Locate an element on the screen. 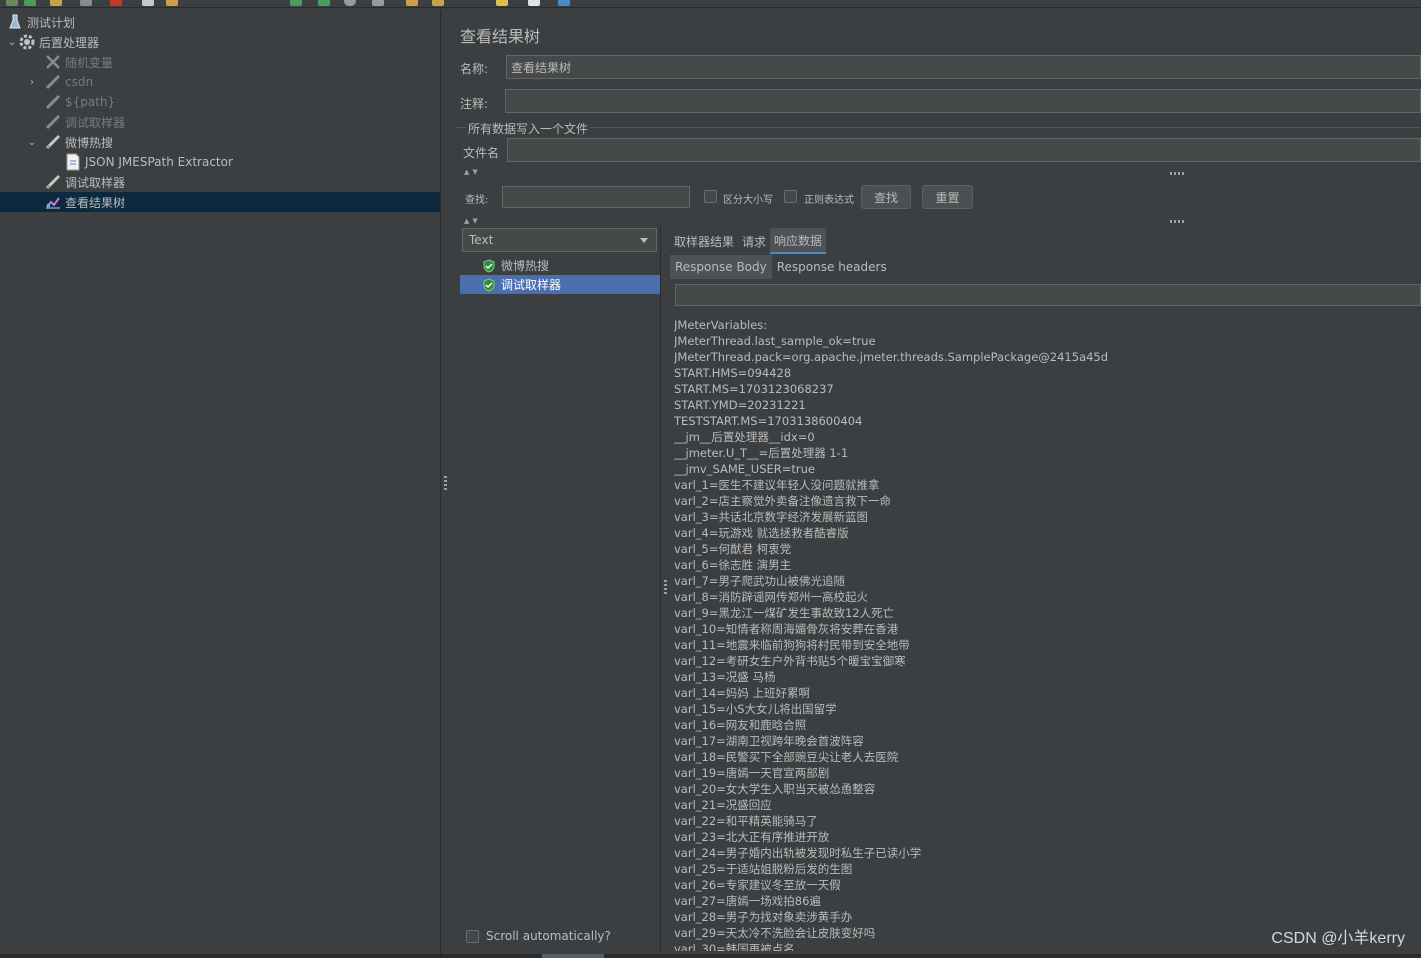  success-shield-icon is located at coordinates (489, 284).